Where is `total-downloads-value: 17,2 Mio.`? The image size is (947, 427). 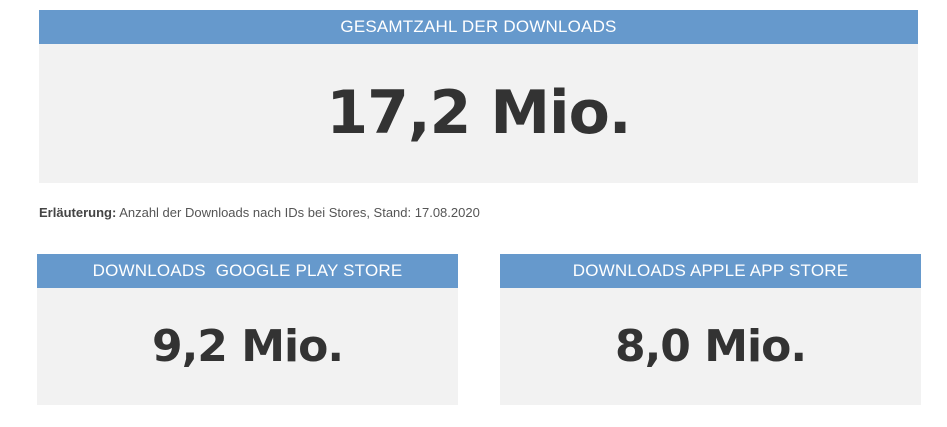 total-downloads-value: 17,2 Mio. is located at coordinates (478, 113).